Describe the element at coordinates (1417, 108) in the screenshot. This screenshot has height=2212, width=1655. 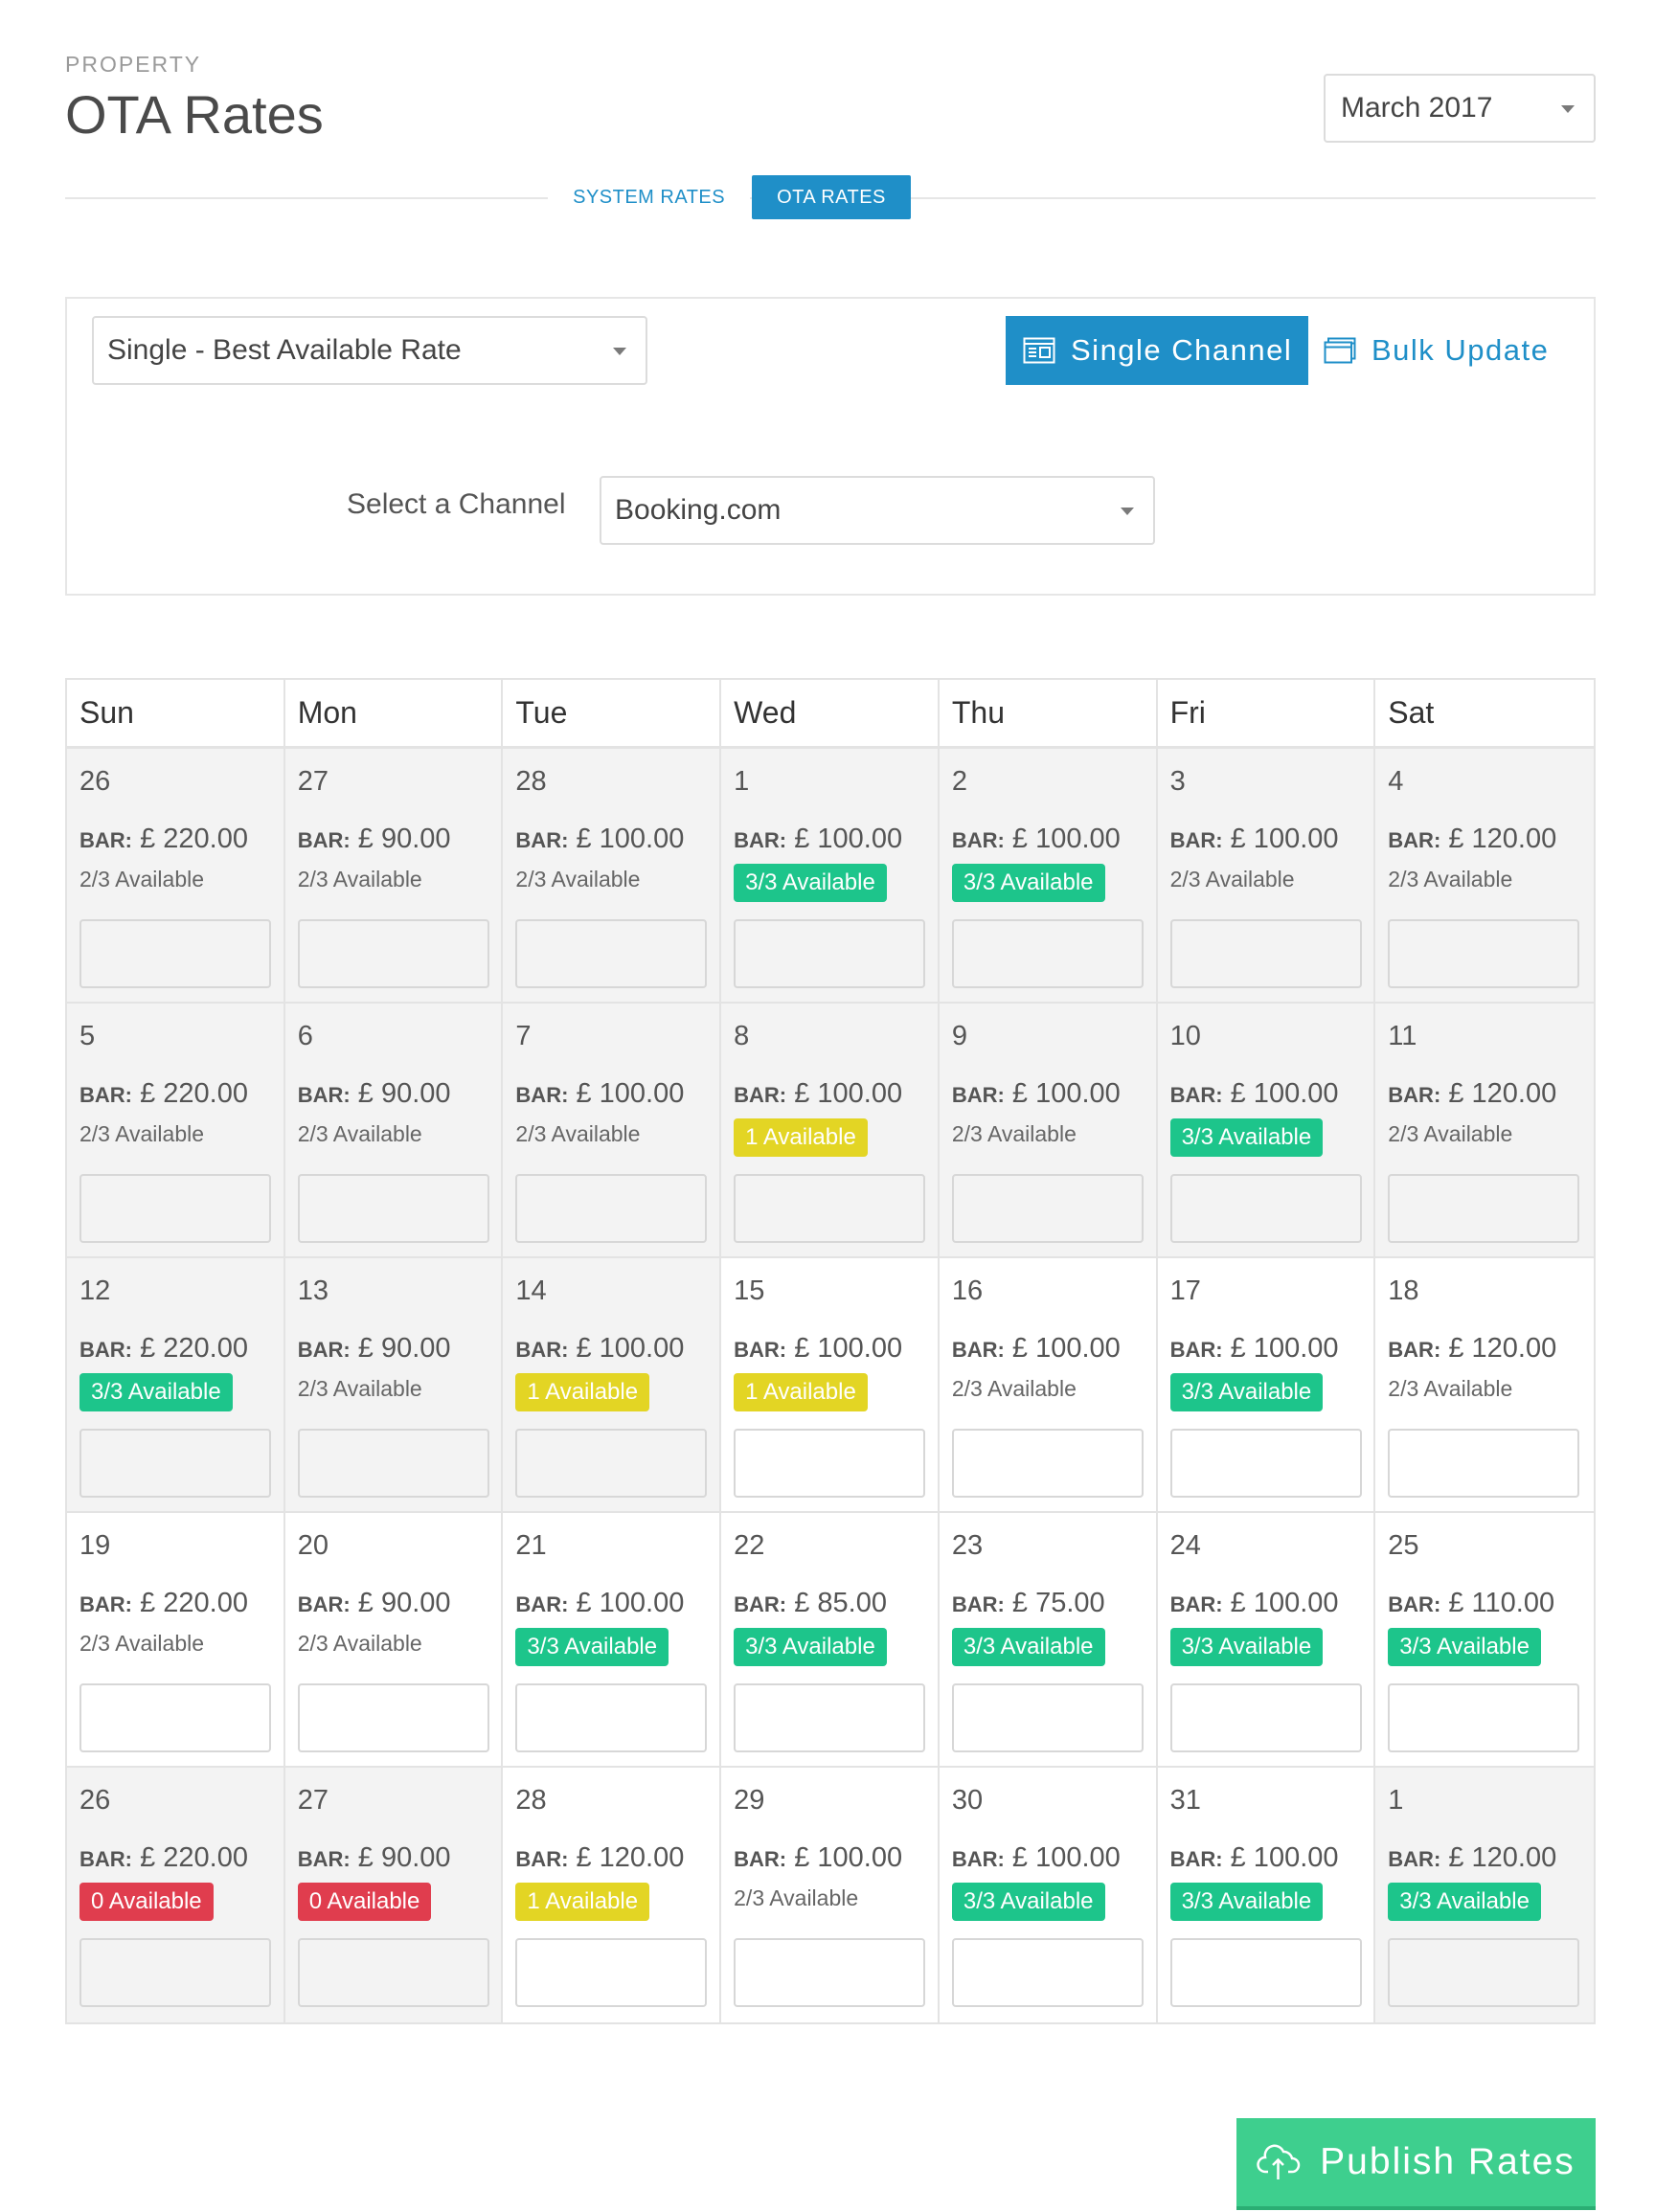
I see `month-select-value: March 2017` at that location.